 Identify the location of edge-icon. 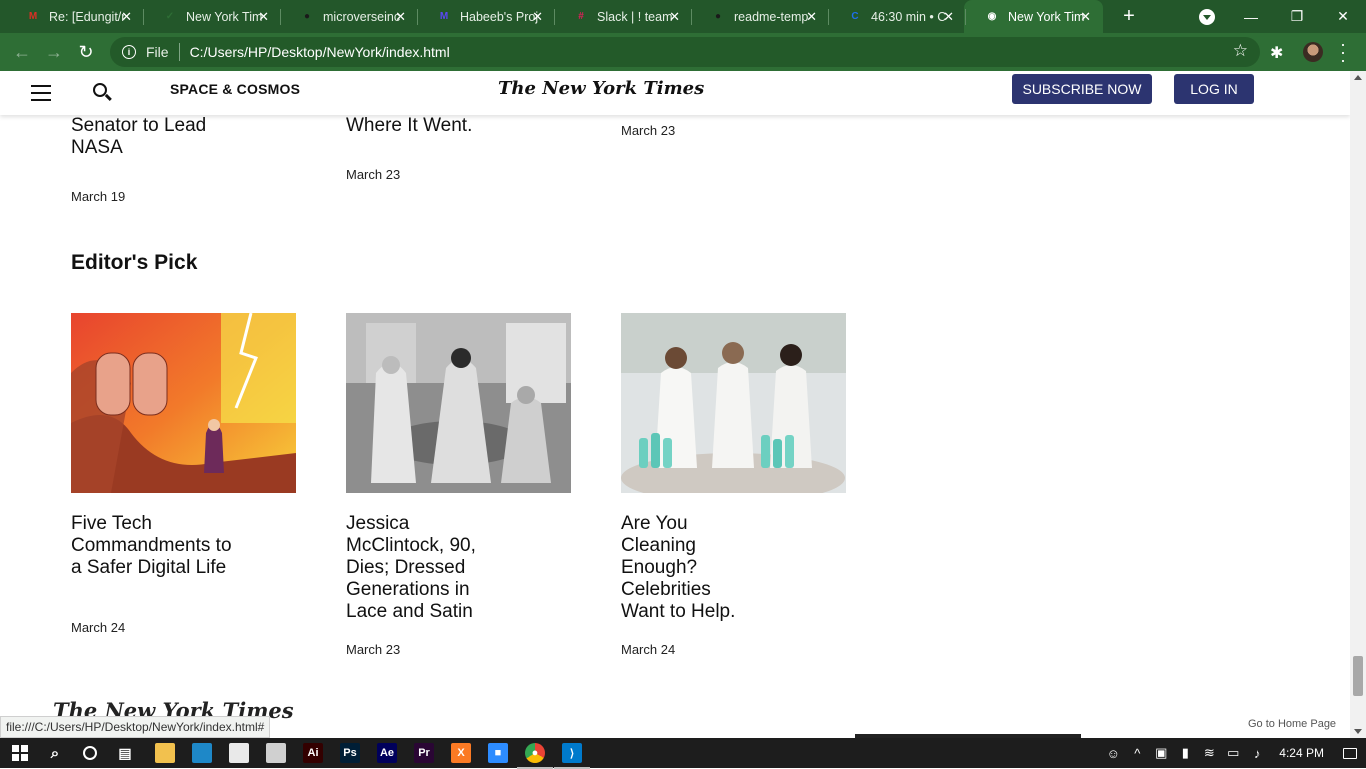
(202, 753).